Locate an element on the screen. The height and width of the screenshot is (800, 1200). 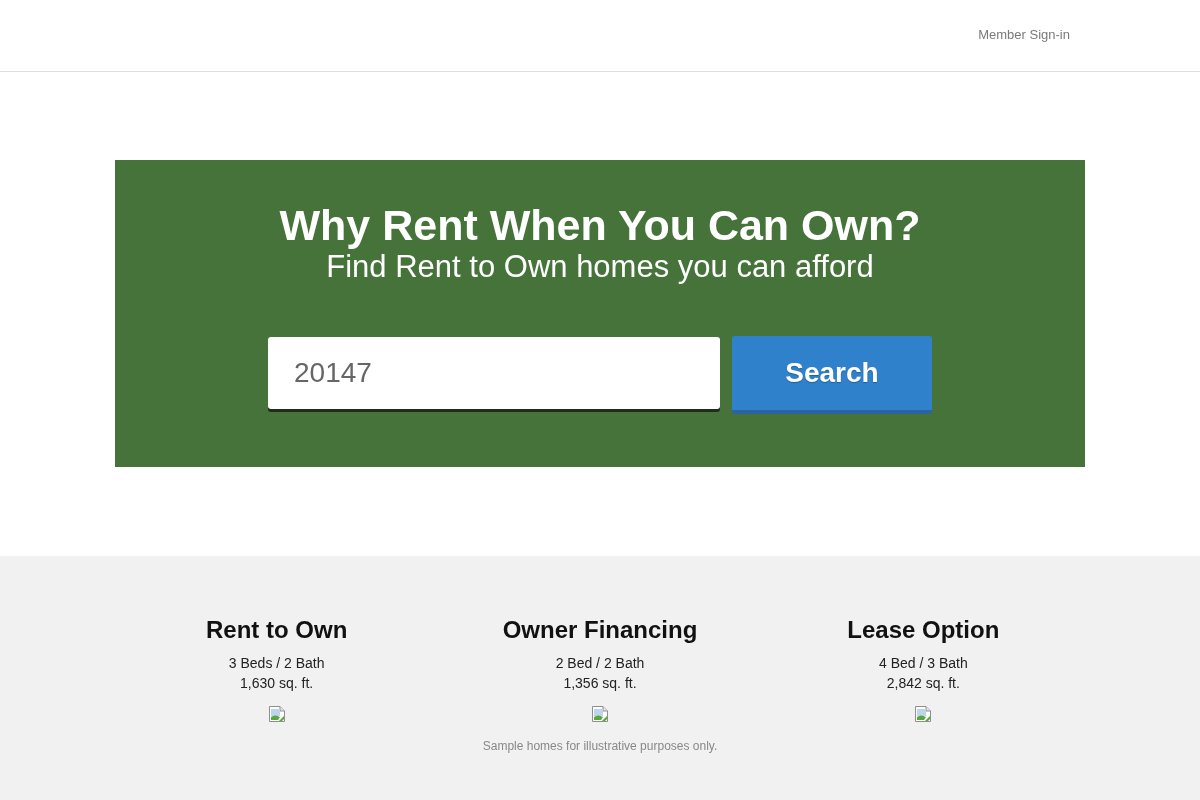
hero-subtitle: Find Rent to Own homes you can afford is located at coordinates (600, 267).